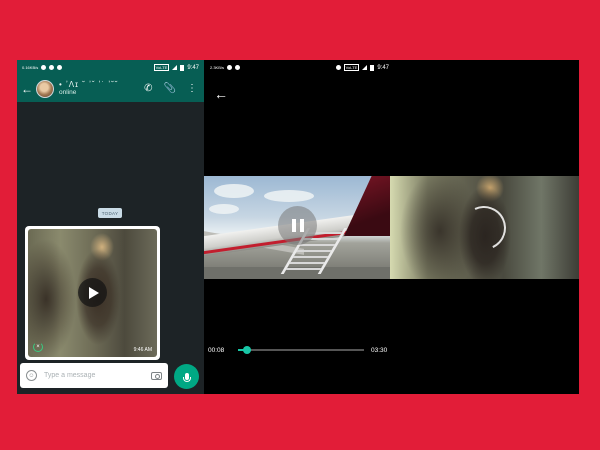 The image size is (600, 450). I want to click on camera-icon, so click(156, 375).